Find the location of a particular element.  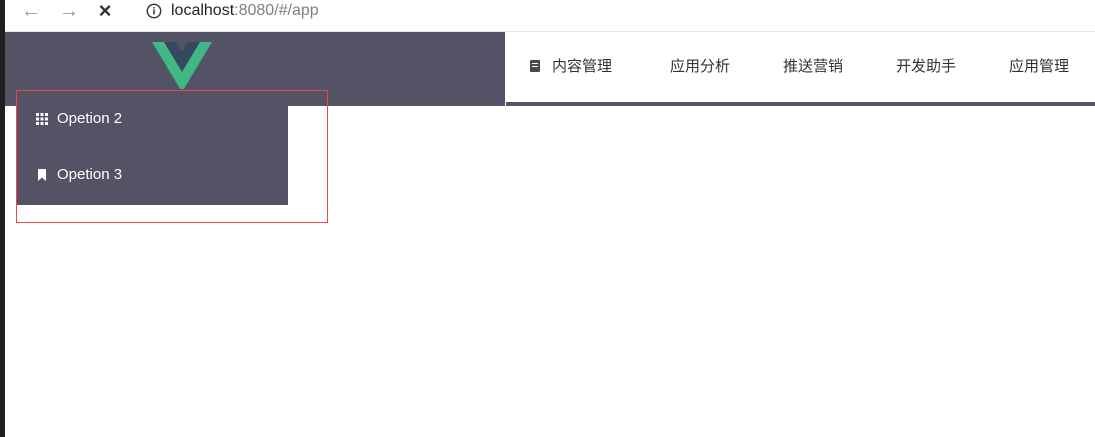

menu-item-label: 内容管理 is located at coordinates (582, 66).